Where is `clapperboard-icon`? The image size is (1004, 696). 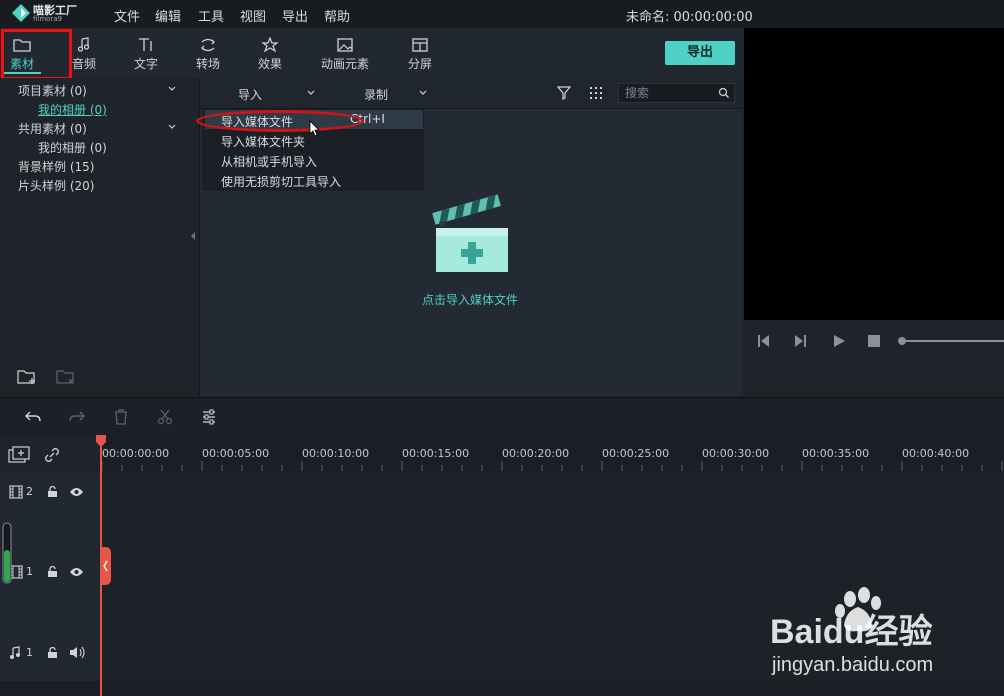 clapperboard-icon is located at coordinates (472, 232).